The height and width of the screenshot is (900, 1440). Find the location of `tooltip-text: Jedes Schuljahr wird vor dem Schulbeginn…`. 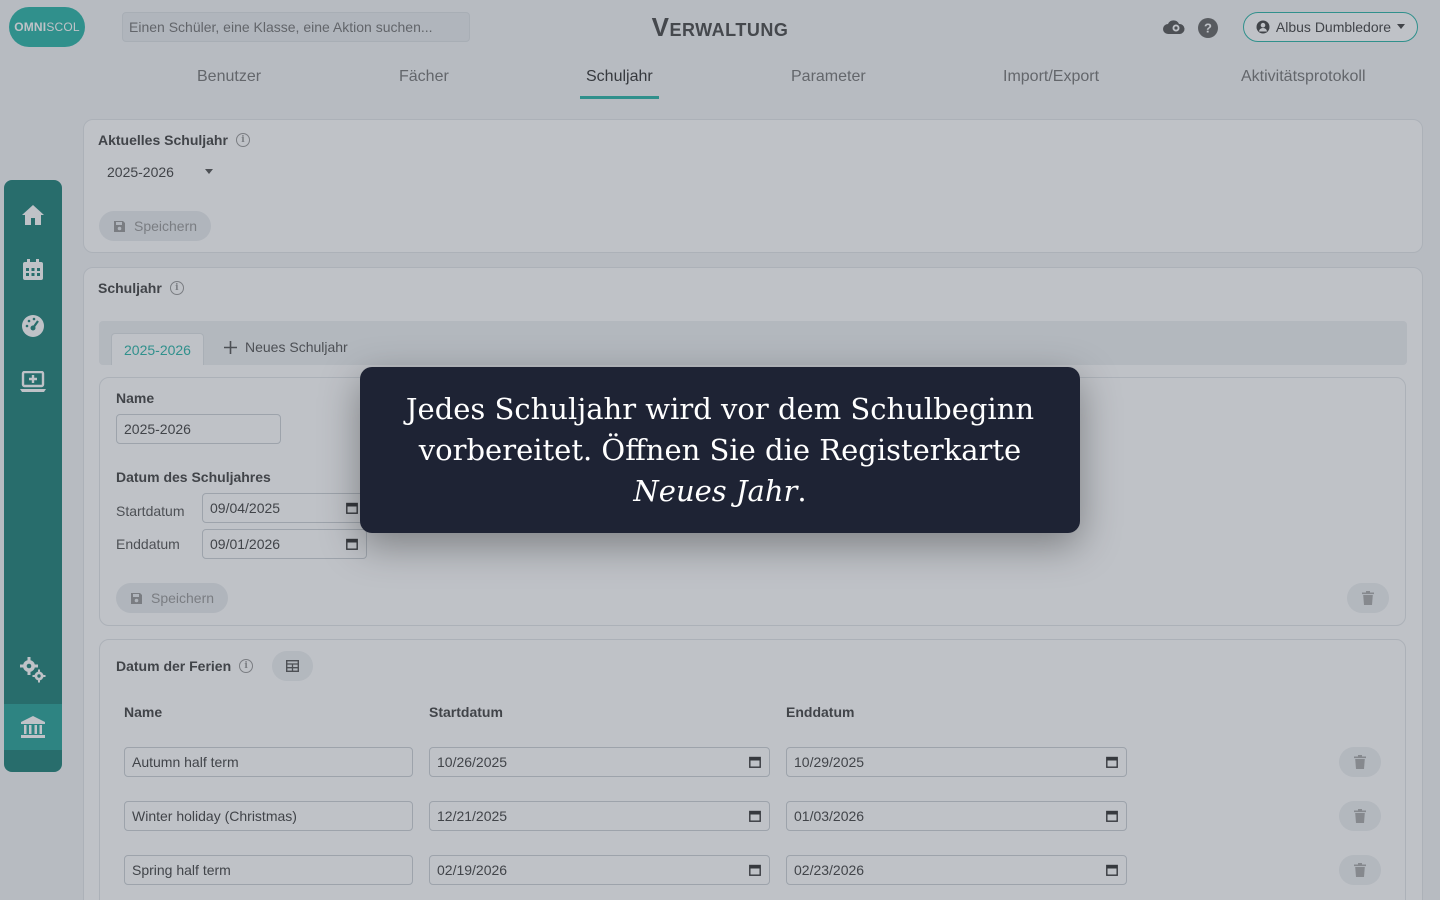

tooltip-text: Jedes Schuljahr wird vor dem Schulbeginn… is located at coordinates (720, 450).